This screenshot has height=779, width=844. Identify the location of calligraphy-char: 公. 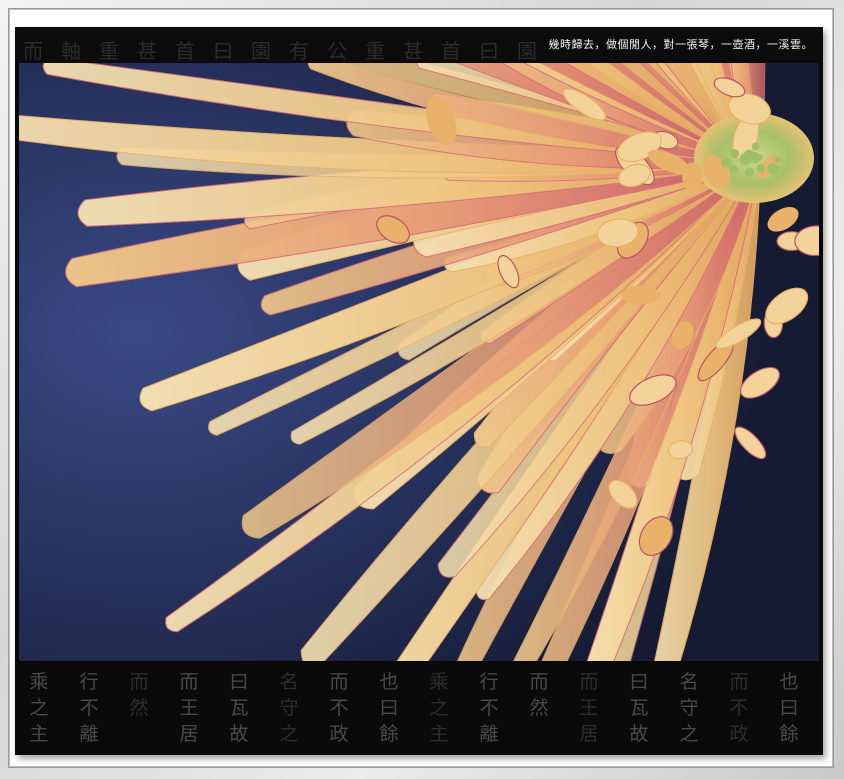
(337, 51).